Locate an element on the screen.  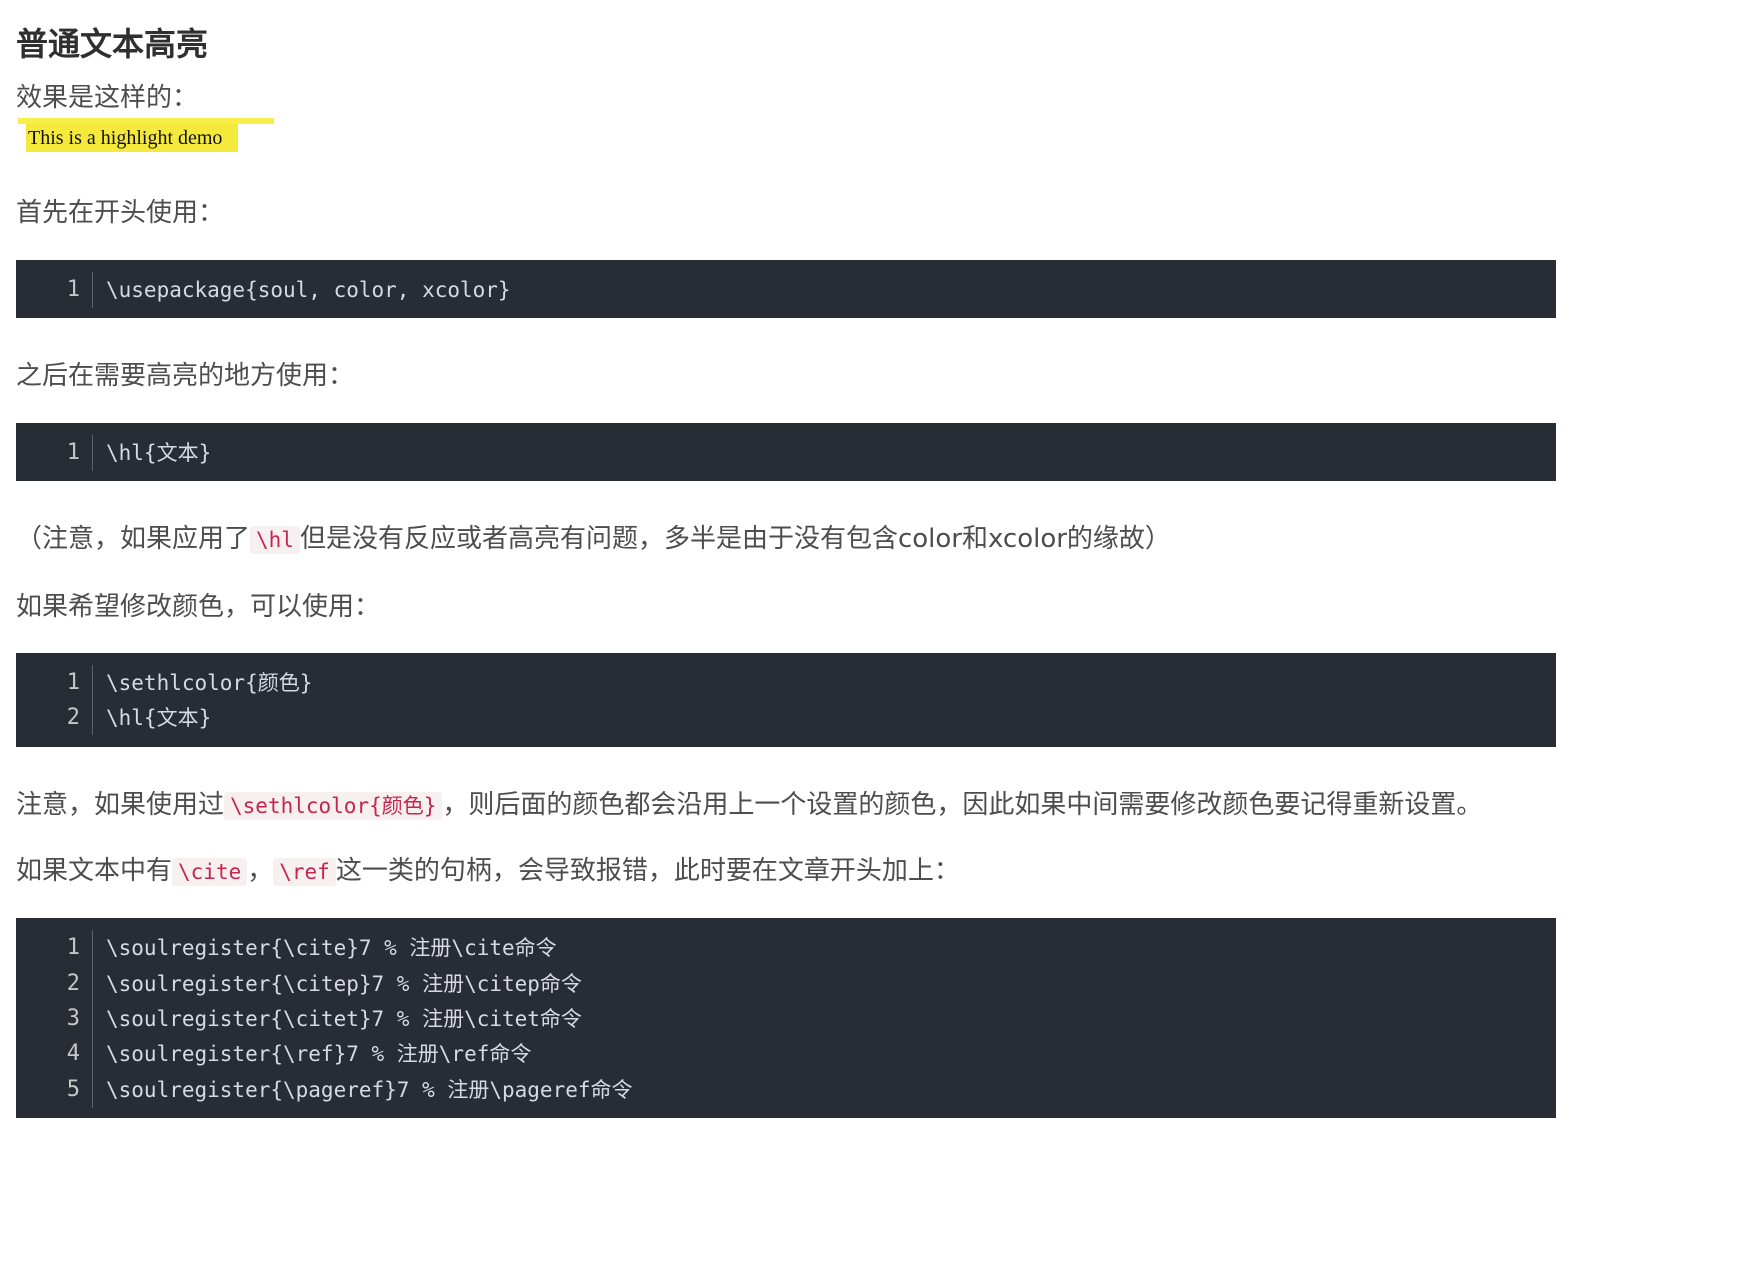
section-heading: 普通文本高亮 is located at coordinates (112, 44).